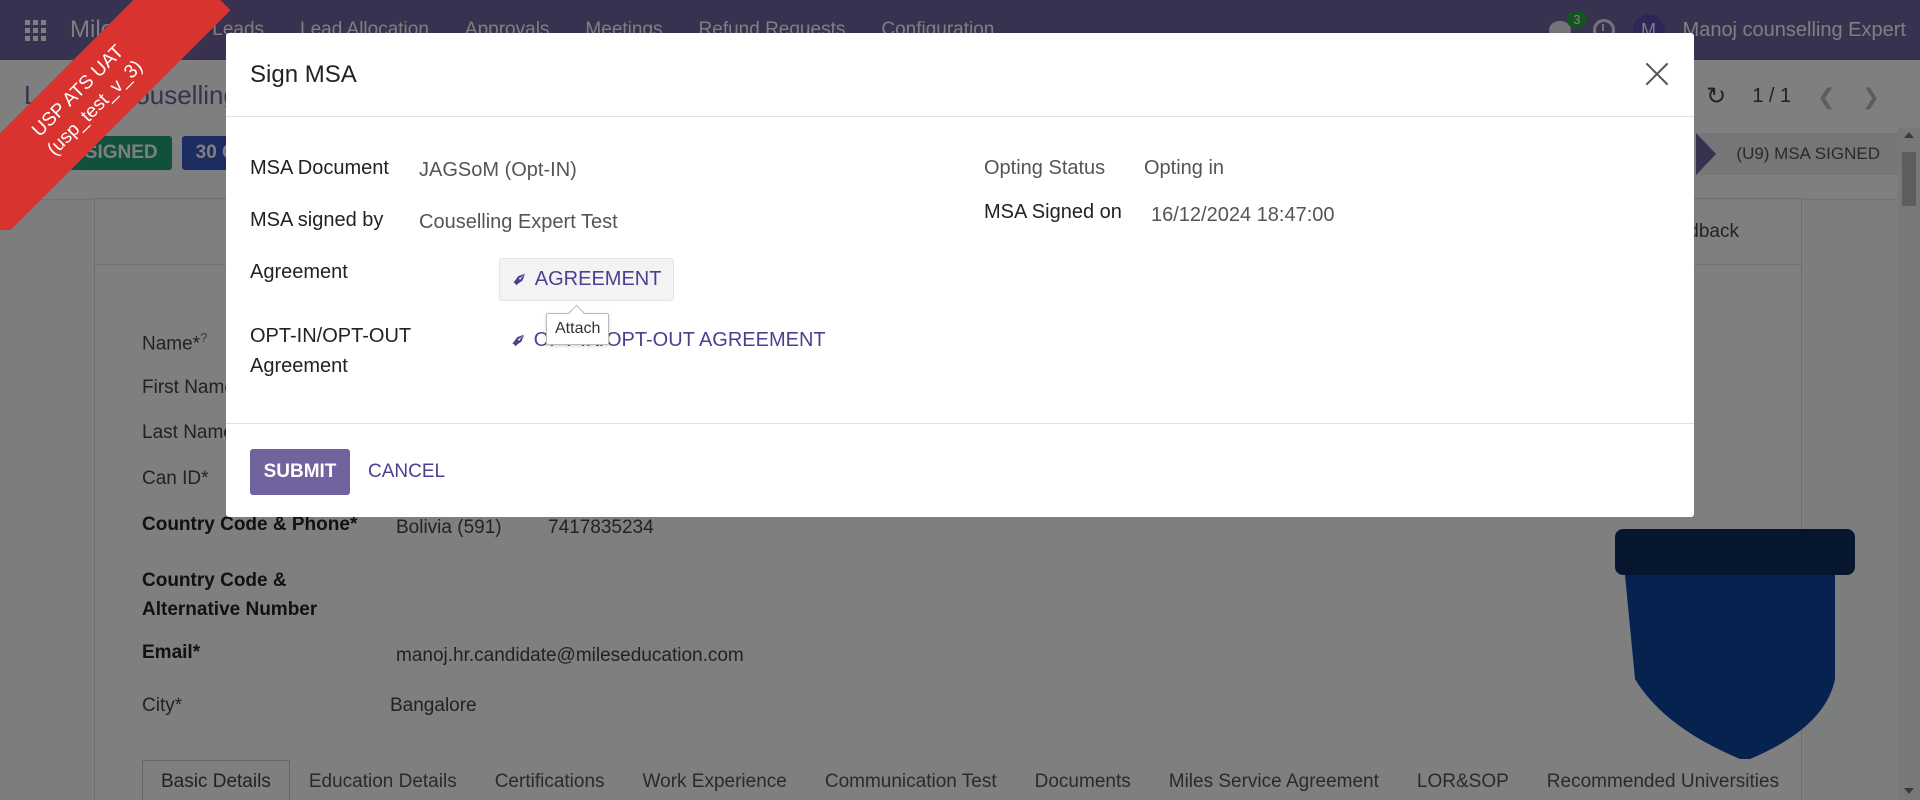  Describe the element at coordinates (518, 222) in the screenshot. I see `msa-signed-by-value: Couselling Expert Test` at that location.